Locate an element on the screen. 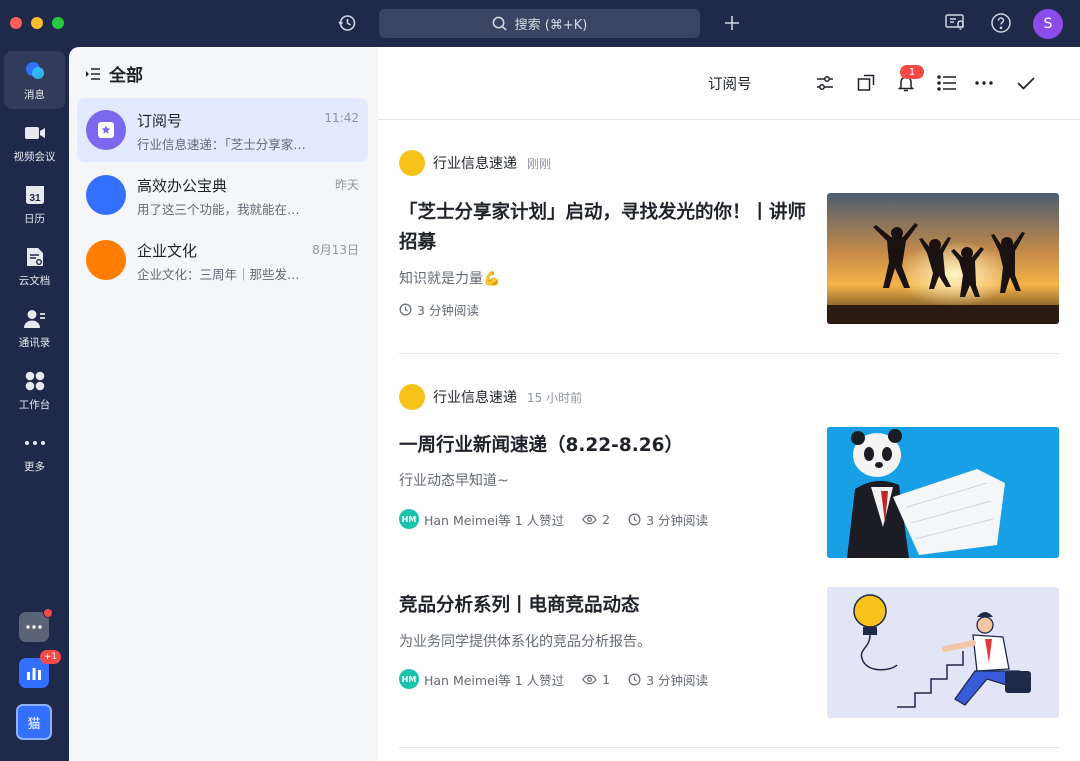 The height and width of the screenshot is (761, 1080). views: 2 is located at coordinates (596, 519).